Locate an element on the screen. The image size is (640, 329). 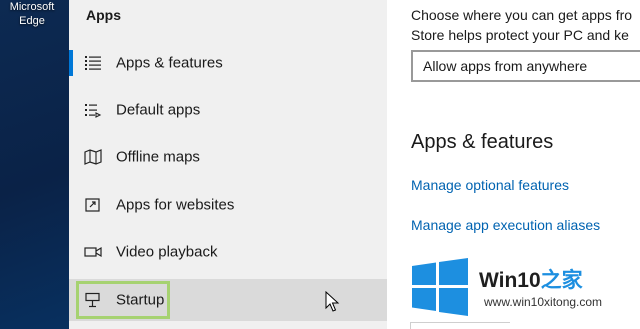
nav-item-label: Startup is located at coordinates (140, 300).